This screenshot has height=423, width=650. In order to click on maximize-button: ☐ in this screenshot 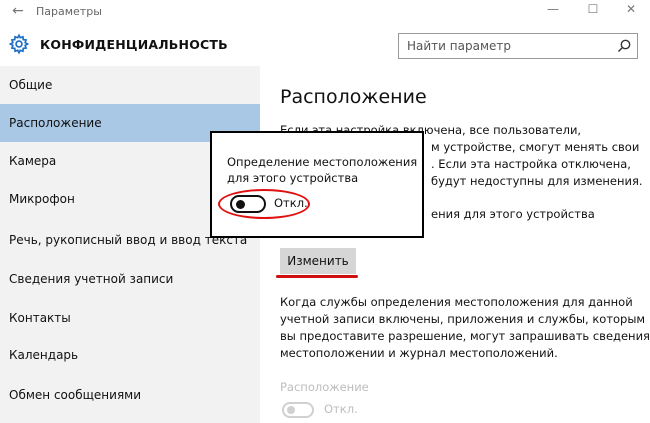, I will do `click(593, 9)`.